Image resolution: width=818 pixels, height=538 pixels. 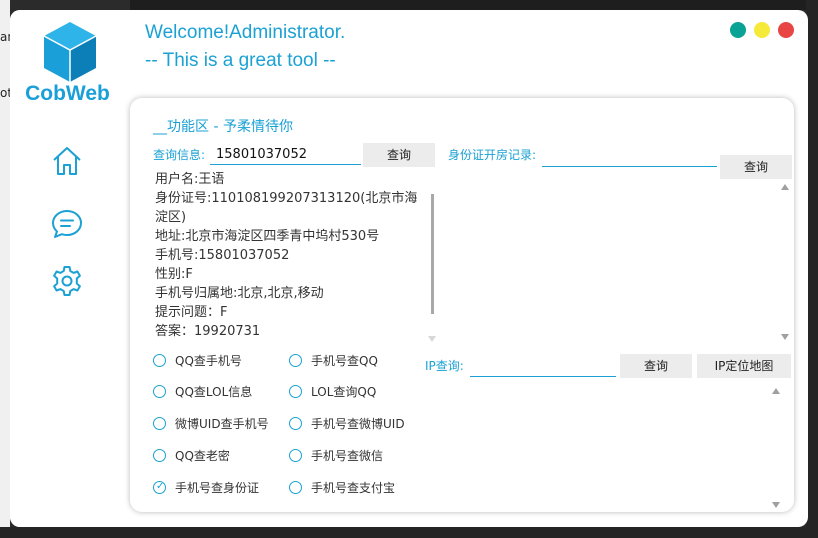 I want to click on panel-title: __功能区 - 予柔情待你, so click(x=223, y=127).